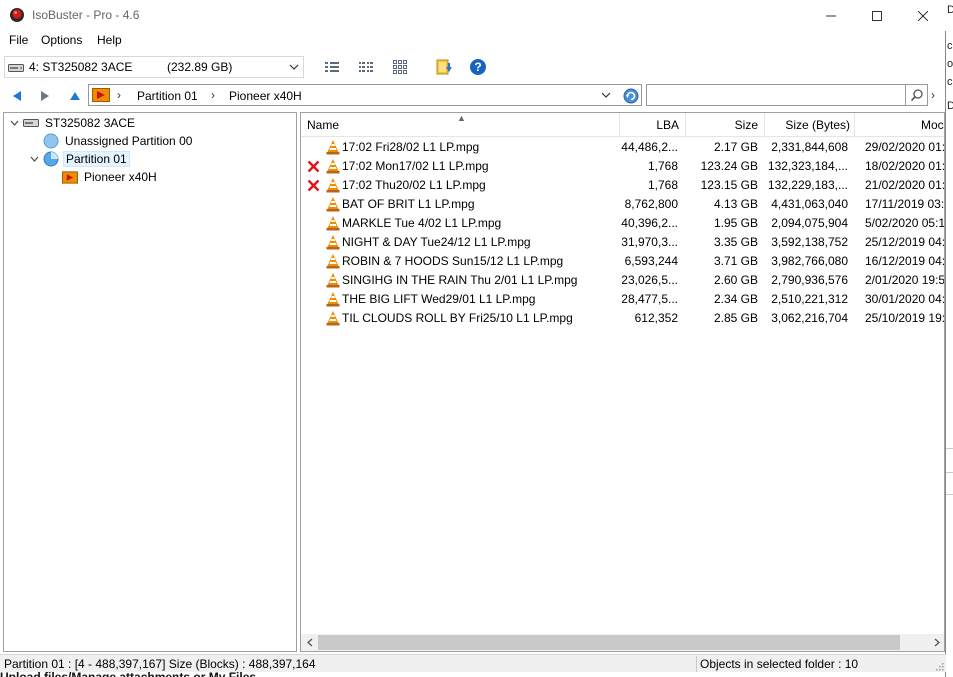 This screenshot has height=677, width=953. What do you see at coordinates (735, 204) in the screenshot?
I see `file-size: 4.13 GB` at bounding box center [735, 204].